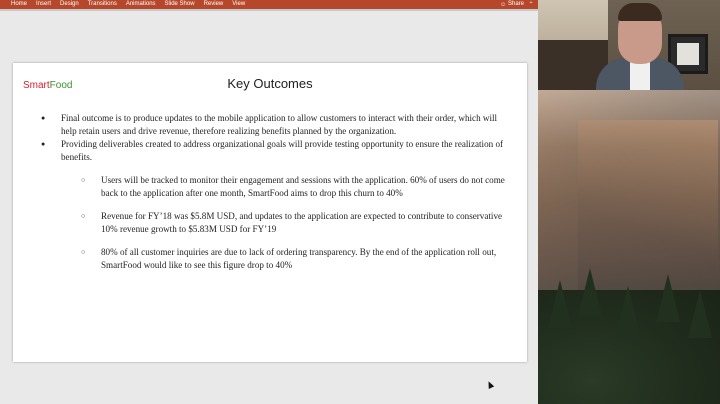 This screenshot has width=720, height=404. Describe the element at coordinates (214, 4) in the screenshot. I see `tab-review: Review` at that location.